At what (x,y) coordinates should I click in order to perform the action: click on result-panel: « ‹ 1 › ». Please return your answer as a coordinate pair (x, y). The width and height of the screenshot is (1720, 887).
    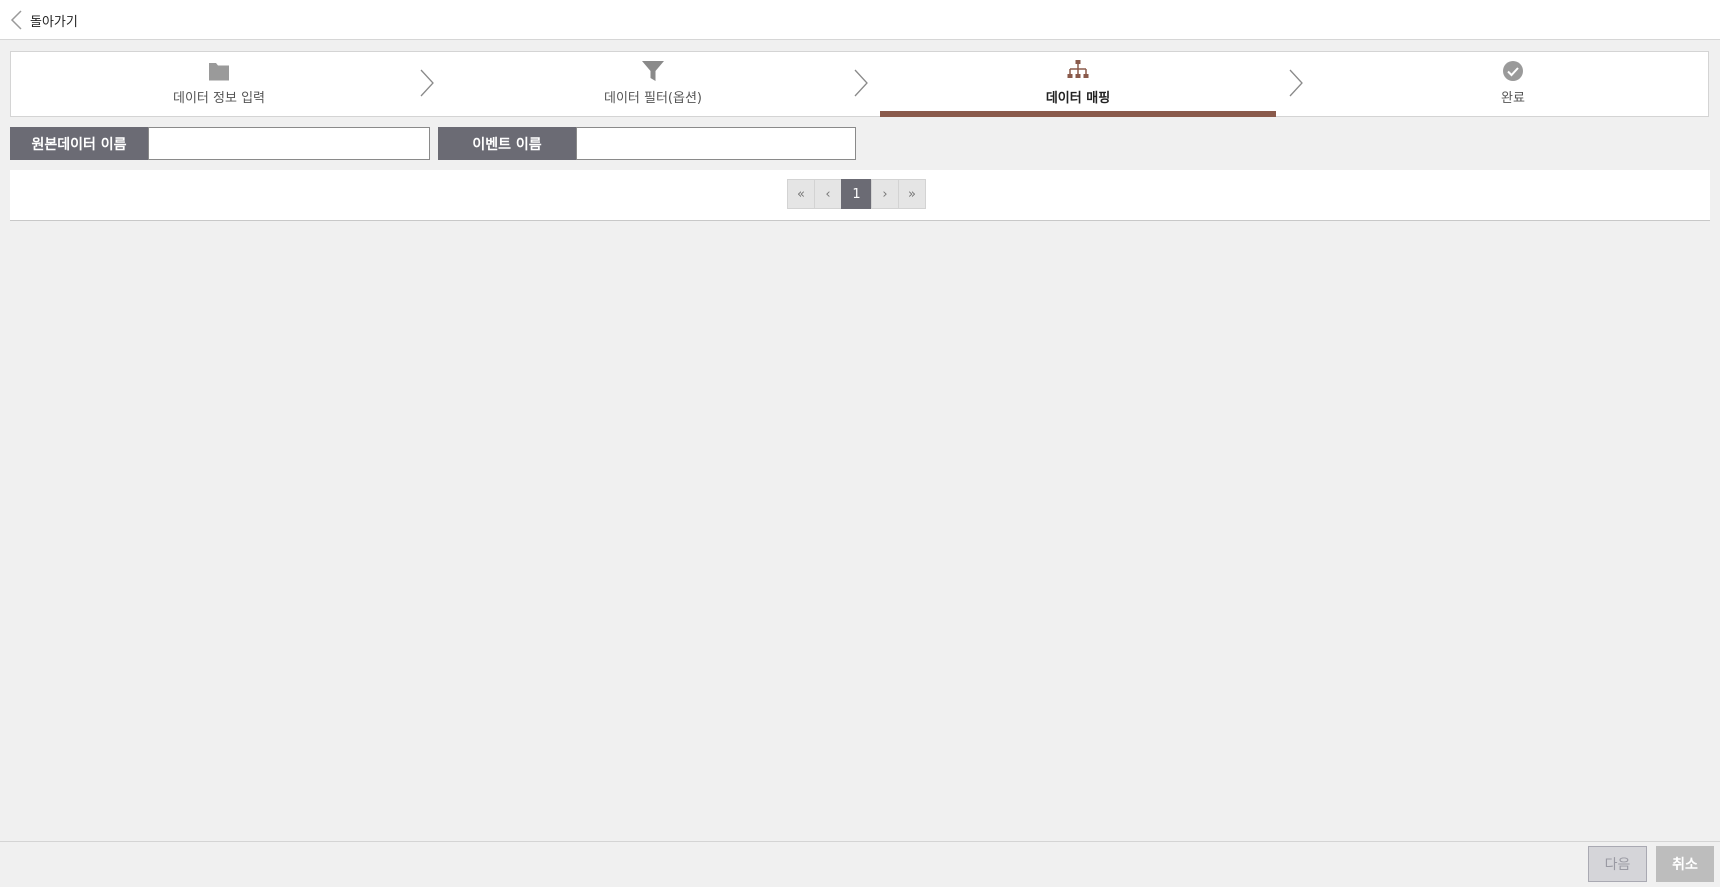
    Looking at the image, I should click on (860, 195).